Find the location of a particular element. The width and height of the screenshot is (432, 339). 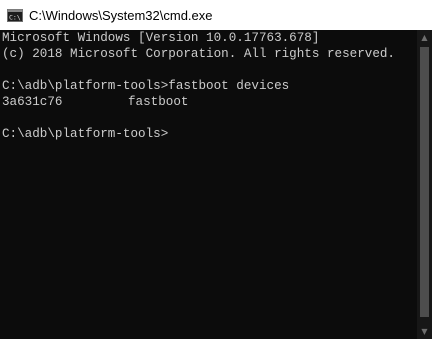

svg-text: C:\ is located at coordinates (15, 17).